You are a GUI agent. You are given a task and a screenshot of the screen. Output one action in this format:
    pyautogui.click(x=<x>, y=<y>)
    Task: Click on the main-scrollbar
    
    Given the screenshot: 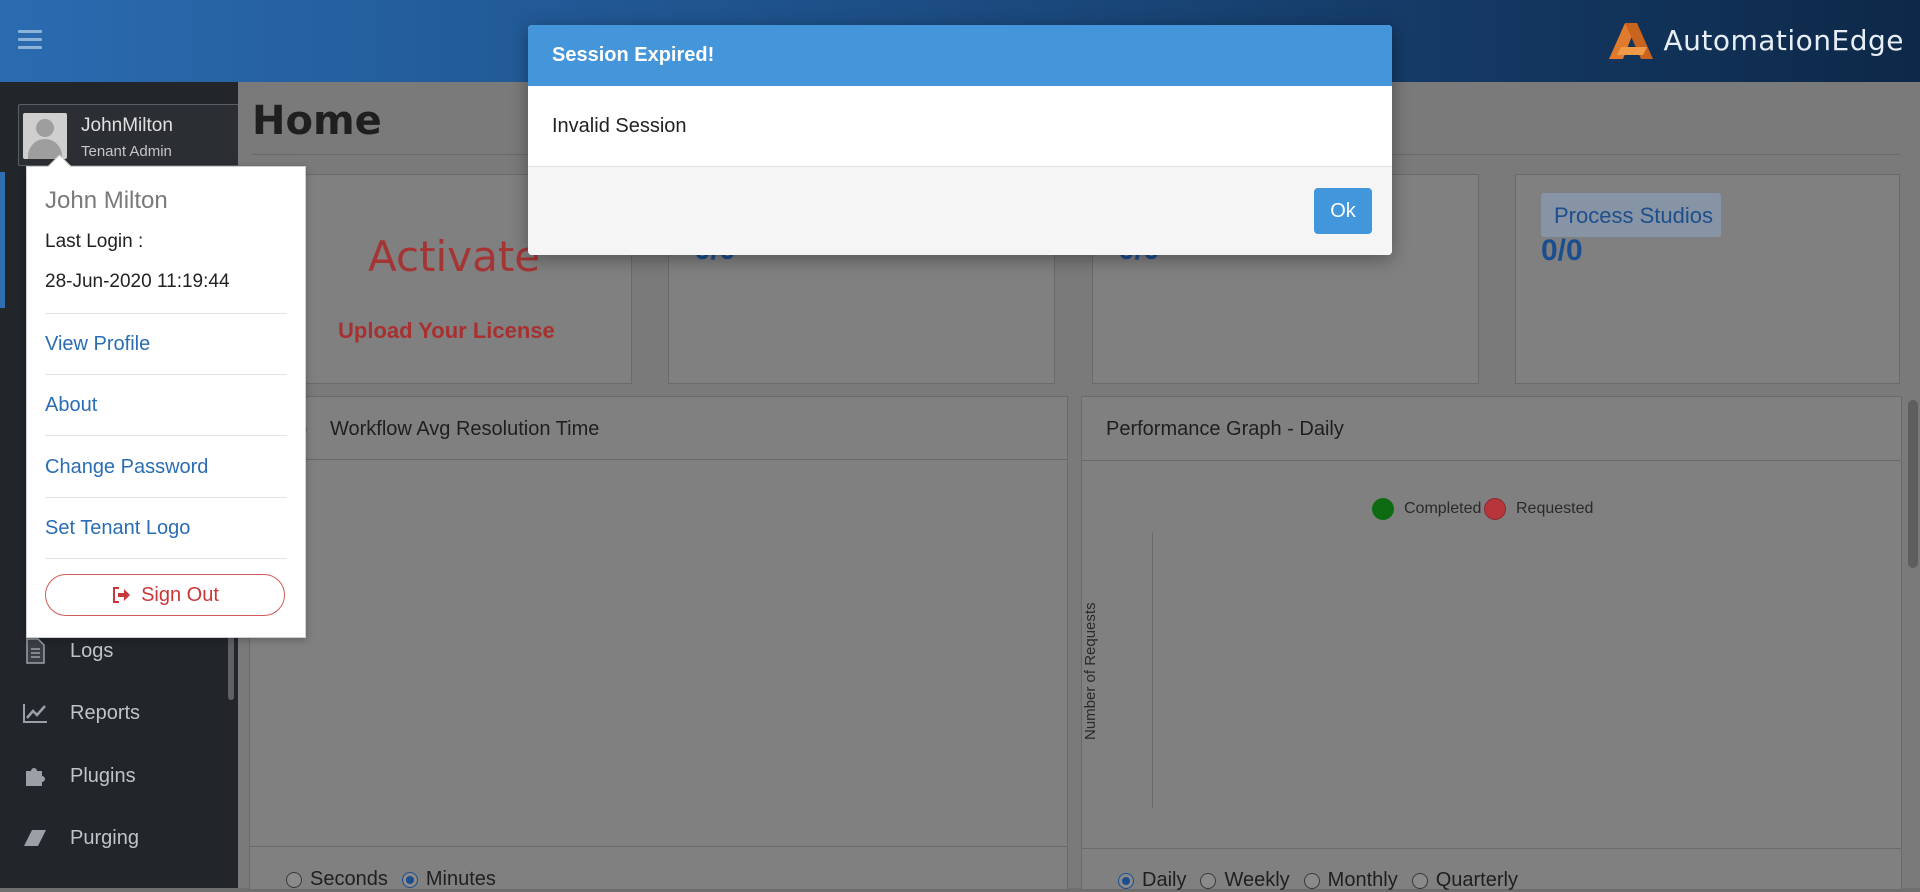 What is the action you would take?
    pyautogui.click(x=1913, y=484)
    